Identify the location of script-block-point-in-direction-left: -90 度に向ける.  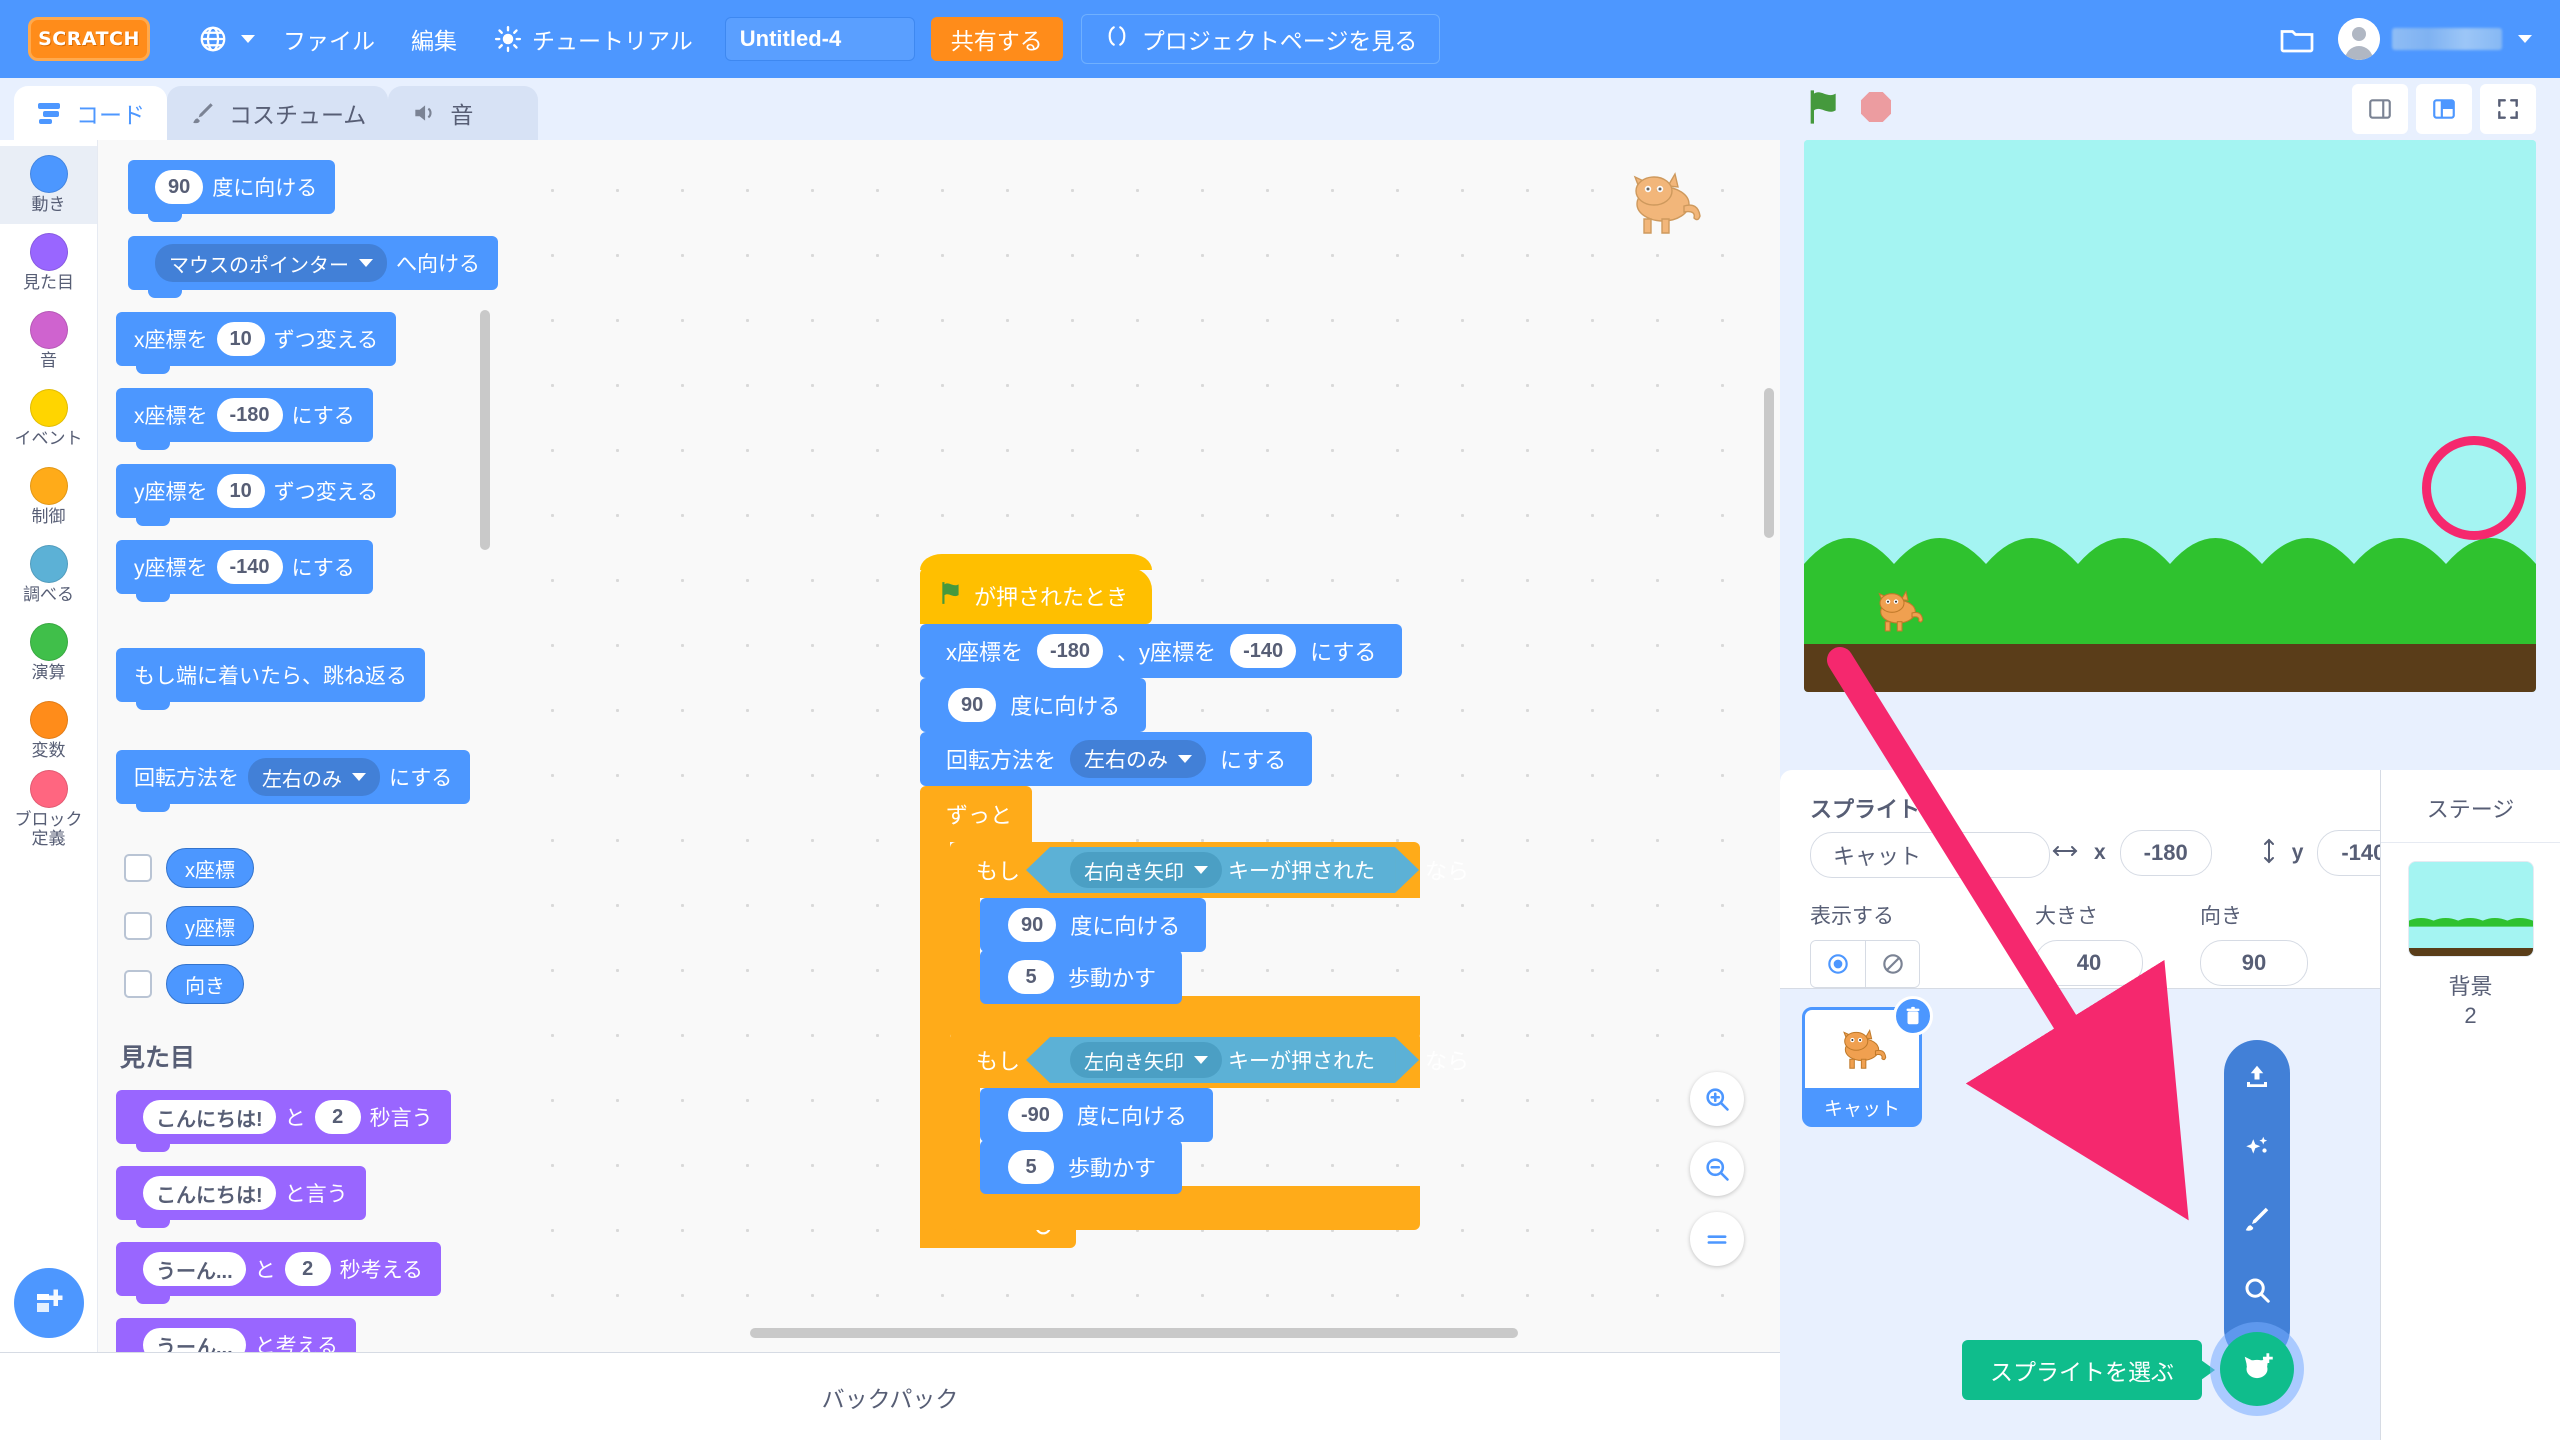
(1096, 1115).